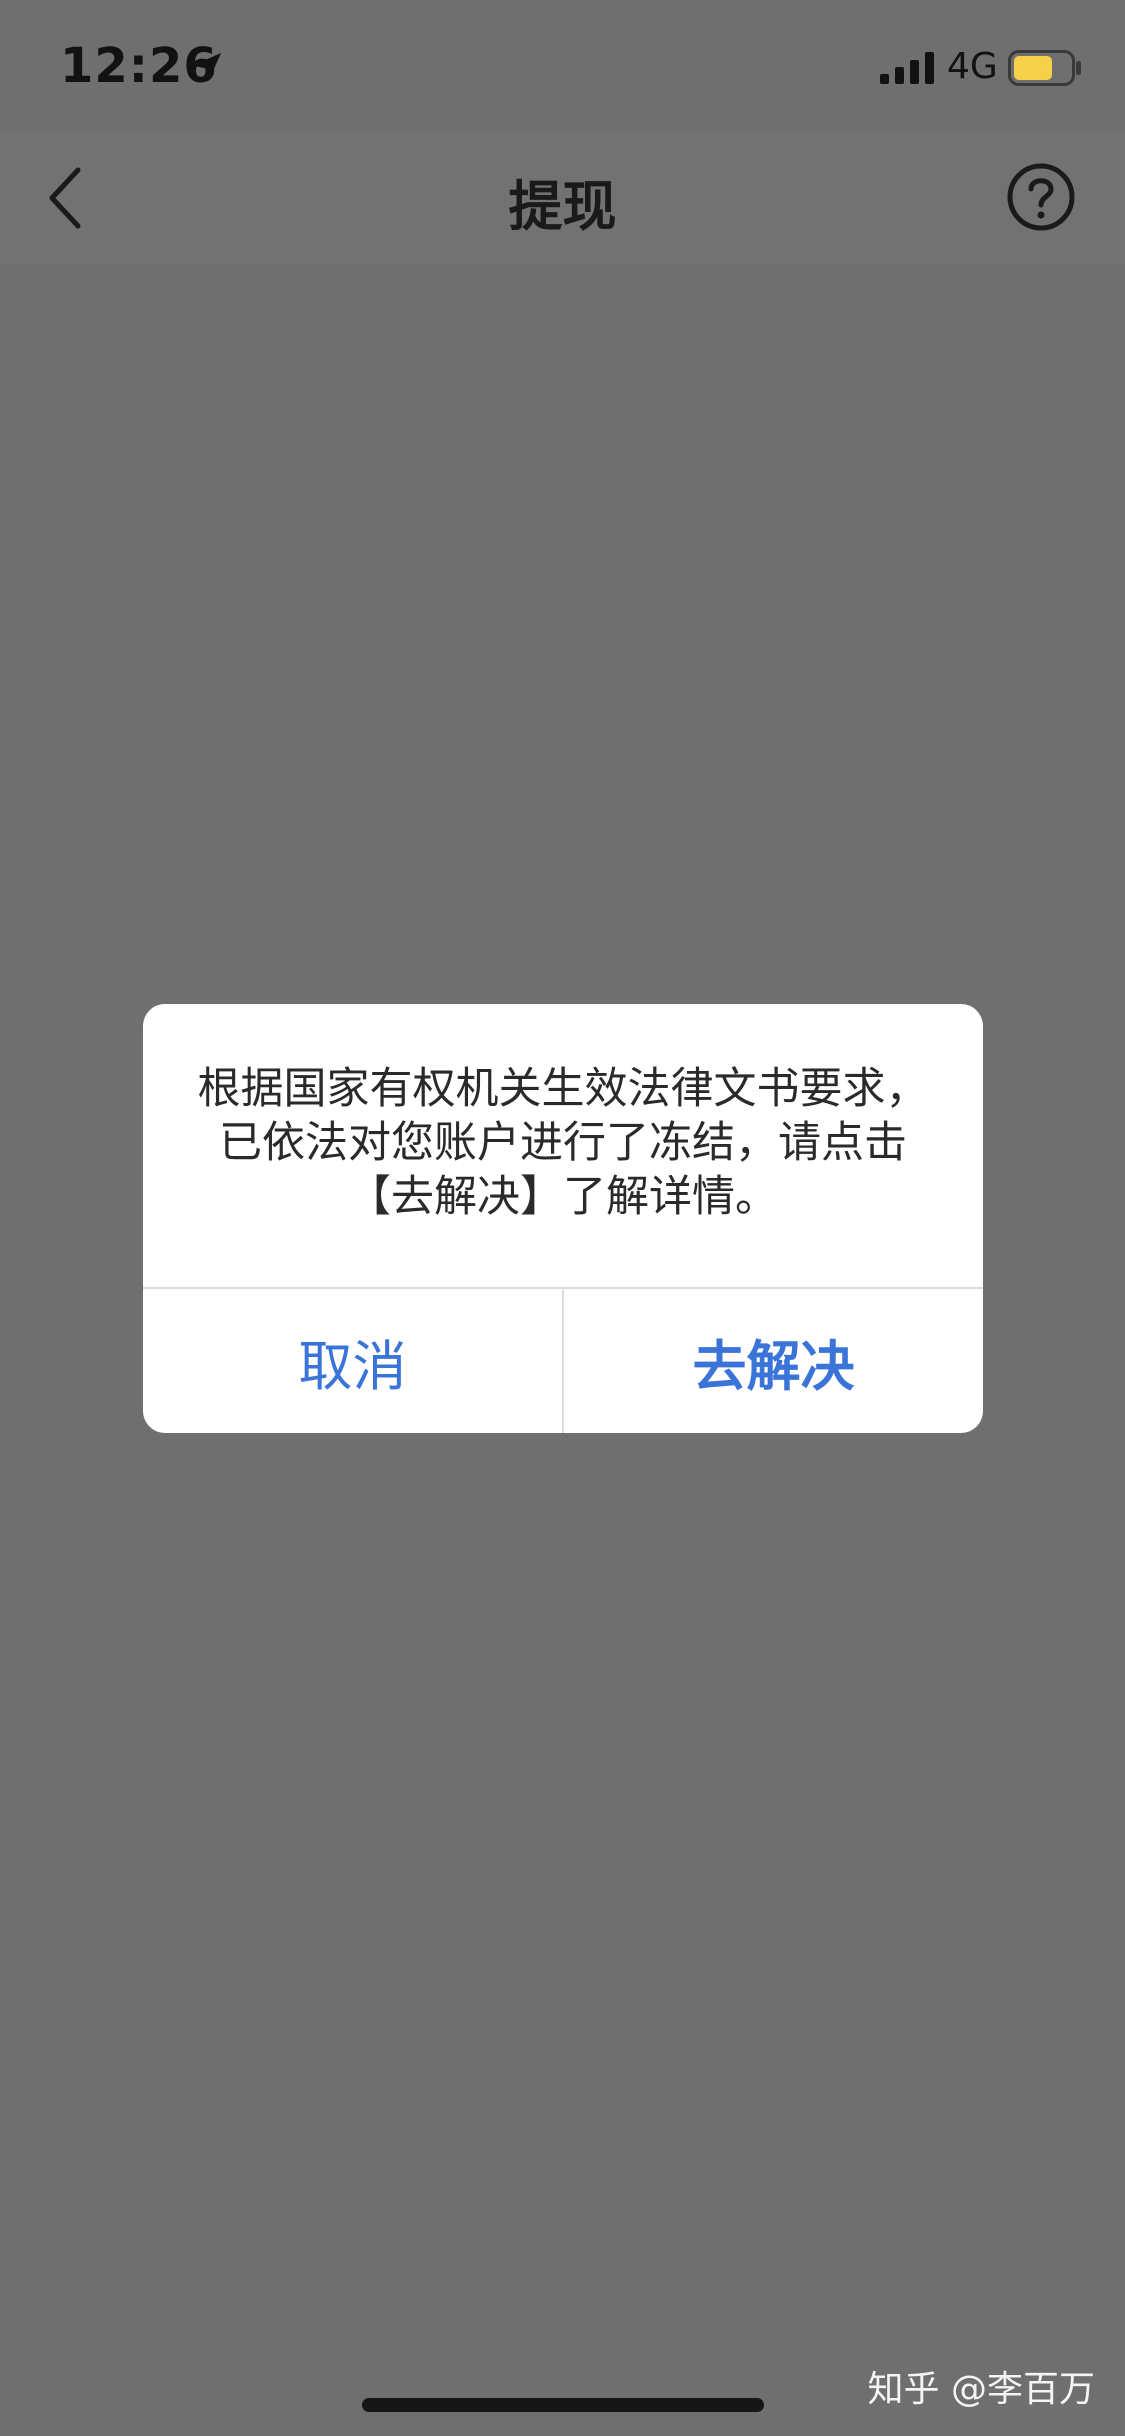 The width and height of the screenshot is (1125, 2436). Describe the element at coordinates (352, 1361) in the screenshot. I see `cancel-button: 取消` at that location.